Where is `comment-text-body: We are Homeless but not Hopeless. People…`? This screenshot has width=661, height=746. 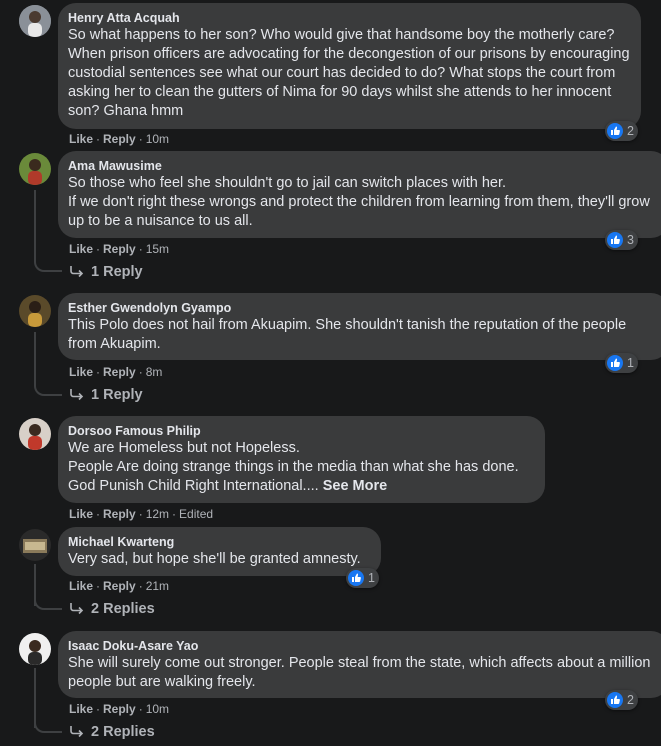
comment-text-body: We are Homeless but not Hopeless. People… is located at coordinates (293, 467).